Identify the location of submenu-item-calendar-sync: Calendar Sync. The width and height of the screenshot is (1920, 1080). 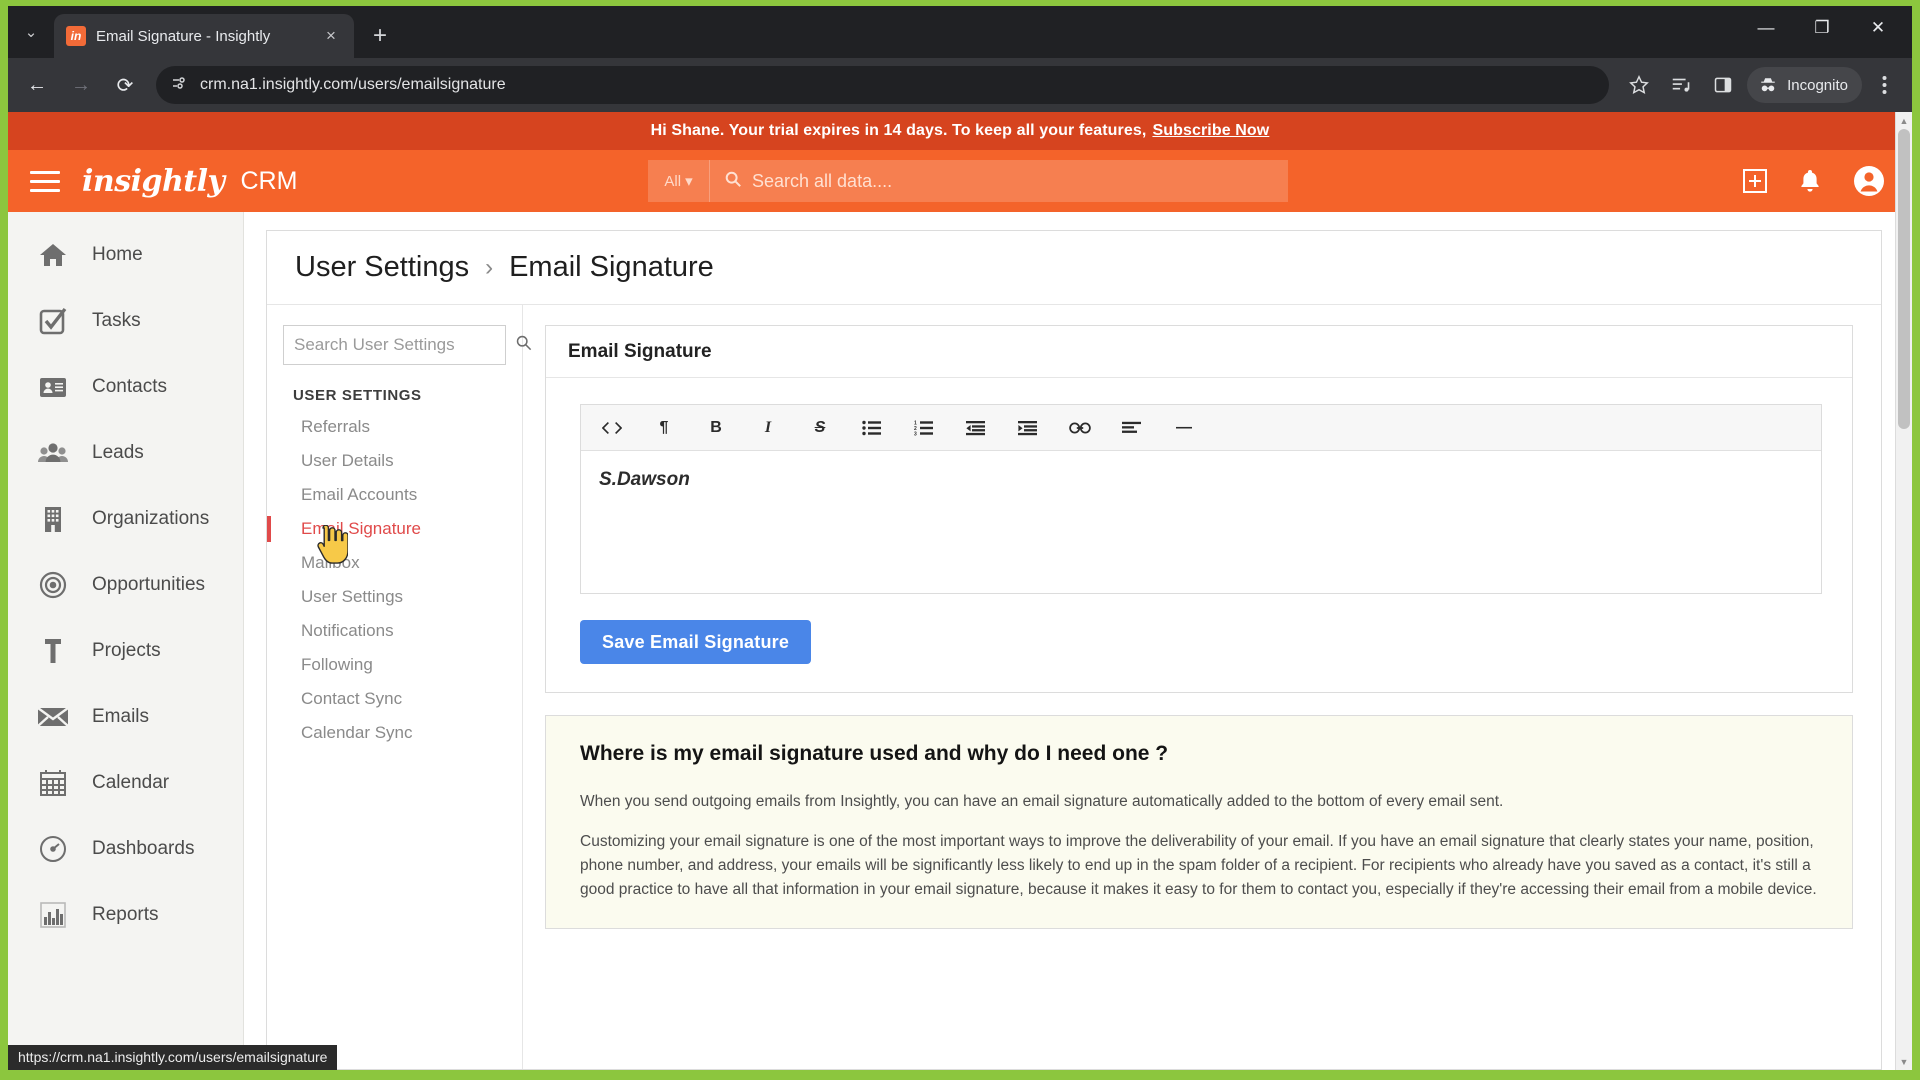
(394, 733).